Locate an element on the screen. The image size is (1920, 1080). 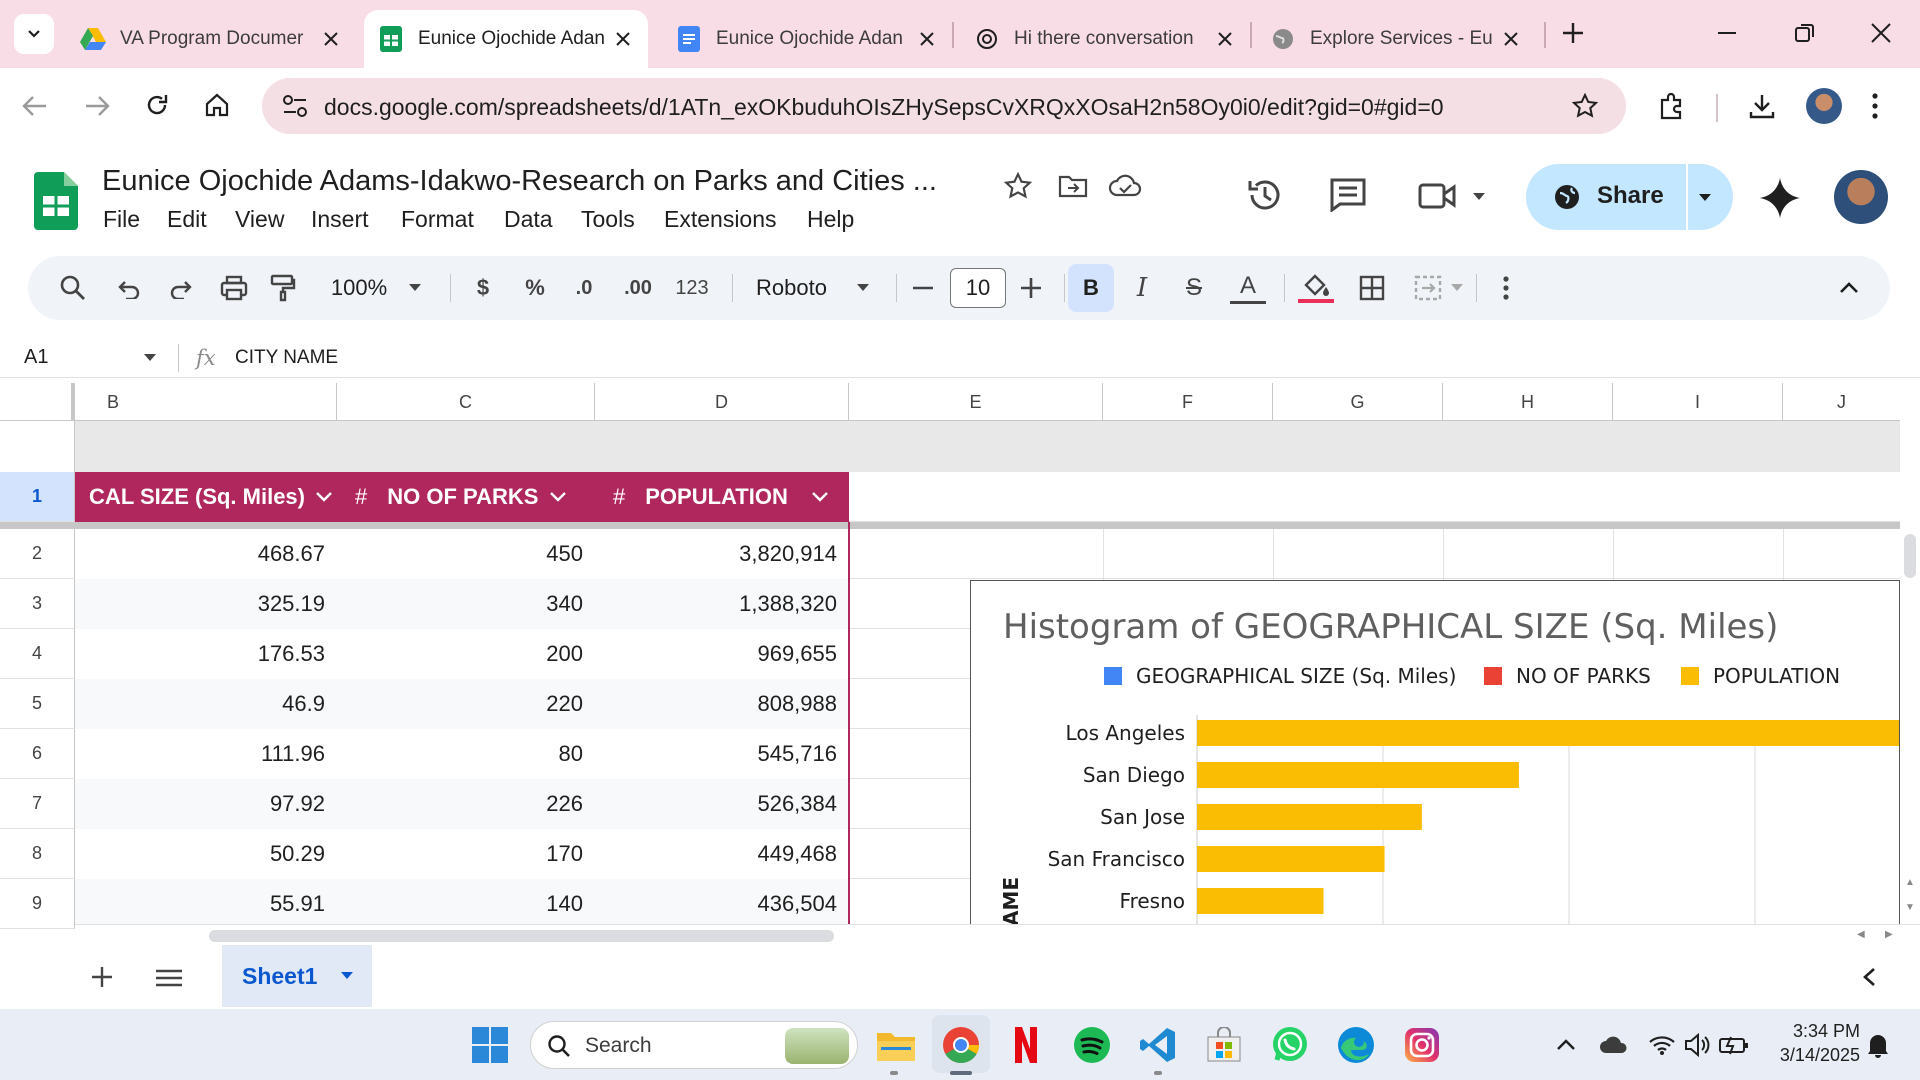
decrease-decimal-button: .0 is located at coordinates (584, 288).